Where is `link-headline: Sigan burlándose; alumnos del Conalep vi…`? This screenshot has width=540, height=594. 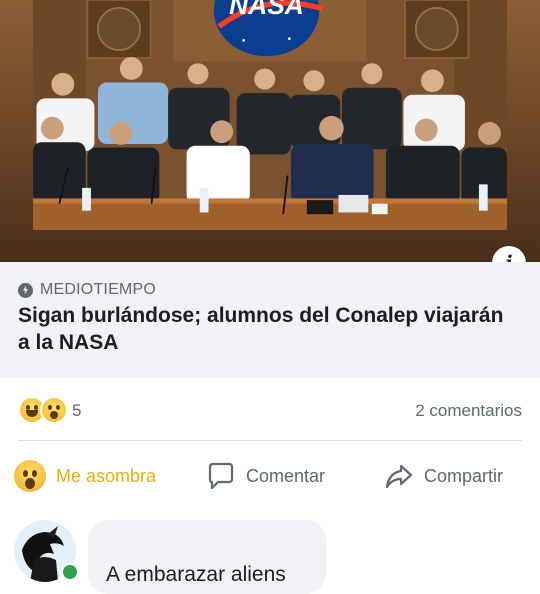 link-headline: Sigan burlándose; alumnos del Conalep vi… is located at coordinates (268, 329).